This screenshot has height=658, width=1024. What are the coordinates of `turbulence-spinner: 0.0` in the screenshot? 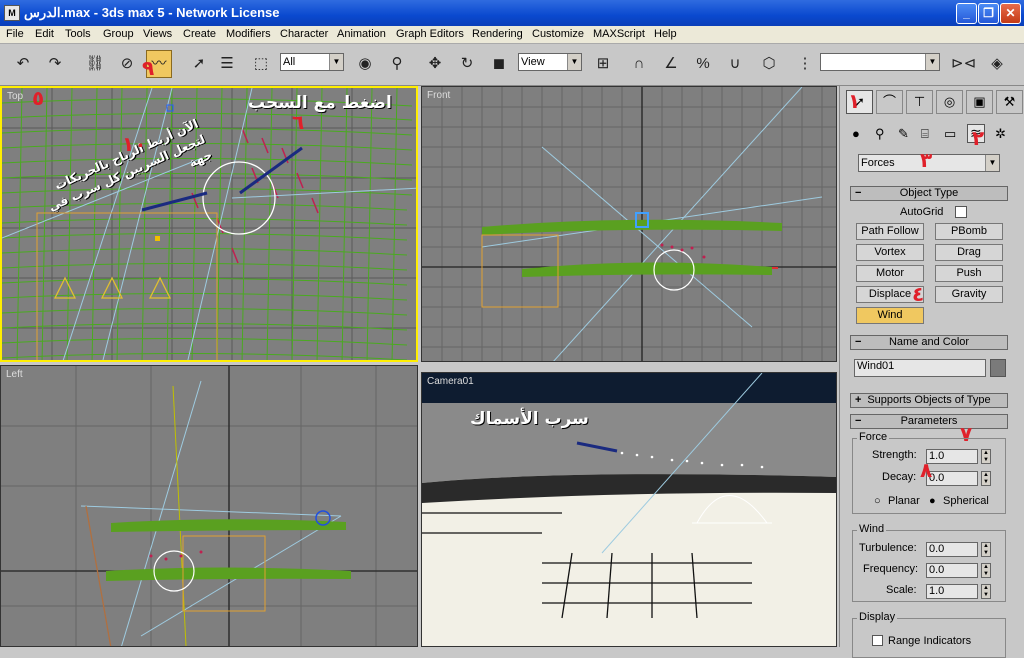 It's located at (952, 549).